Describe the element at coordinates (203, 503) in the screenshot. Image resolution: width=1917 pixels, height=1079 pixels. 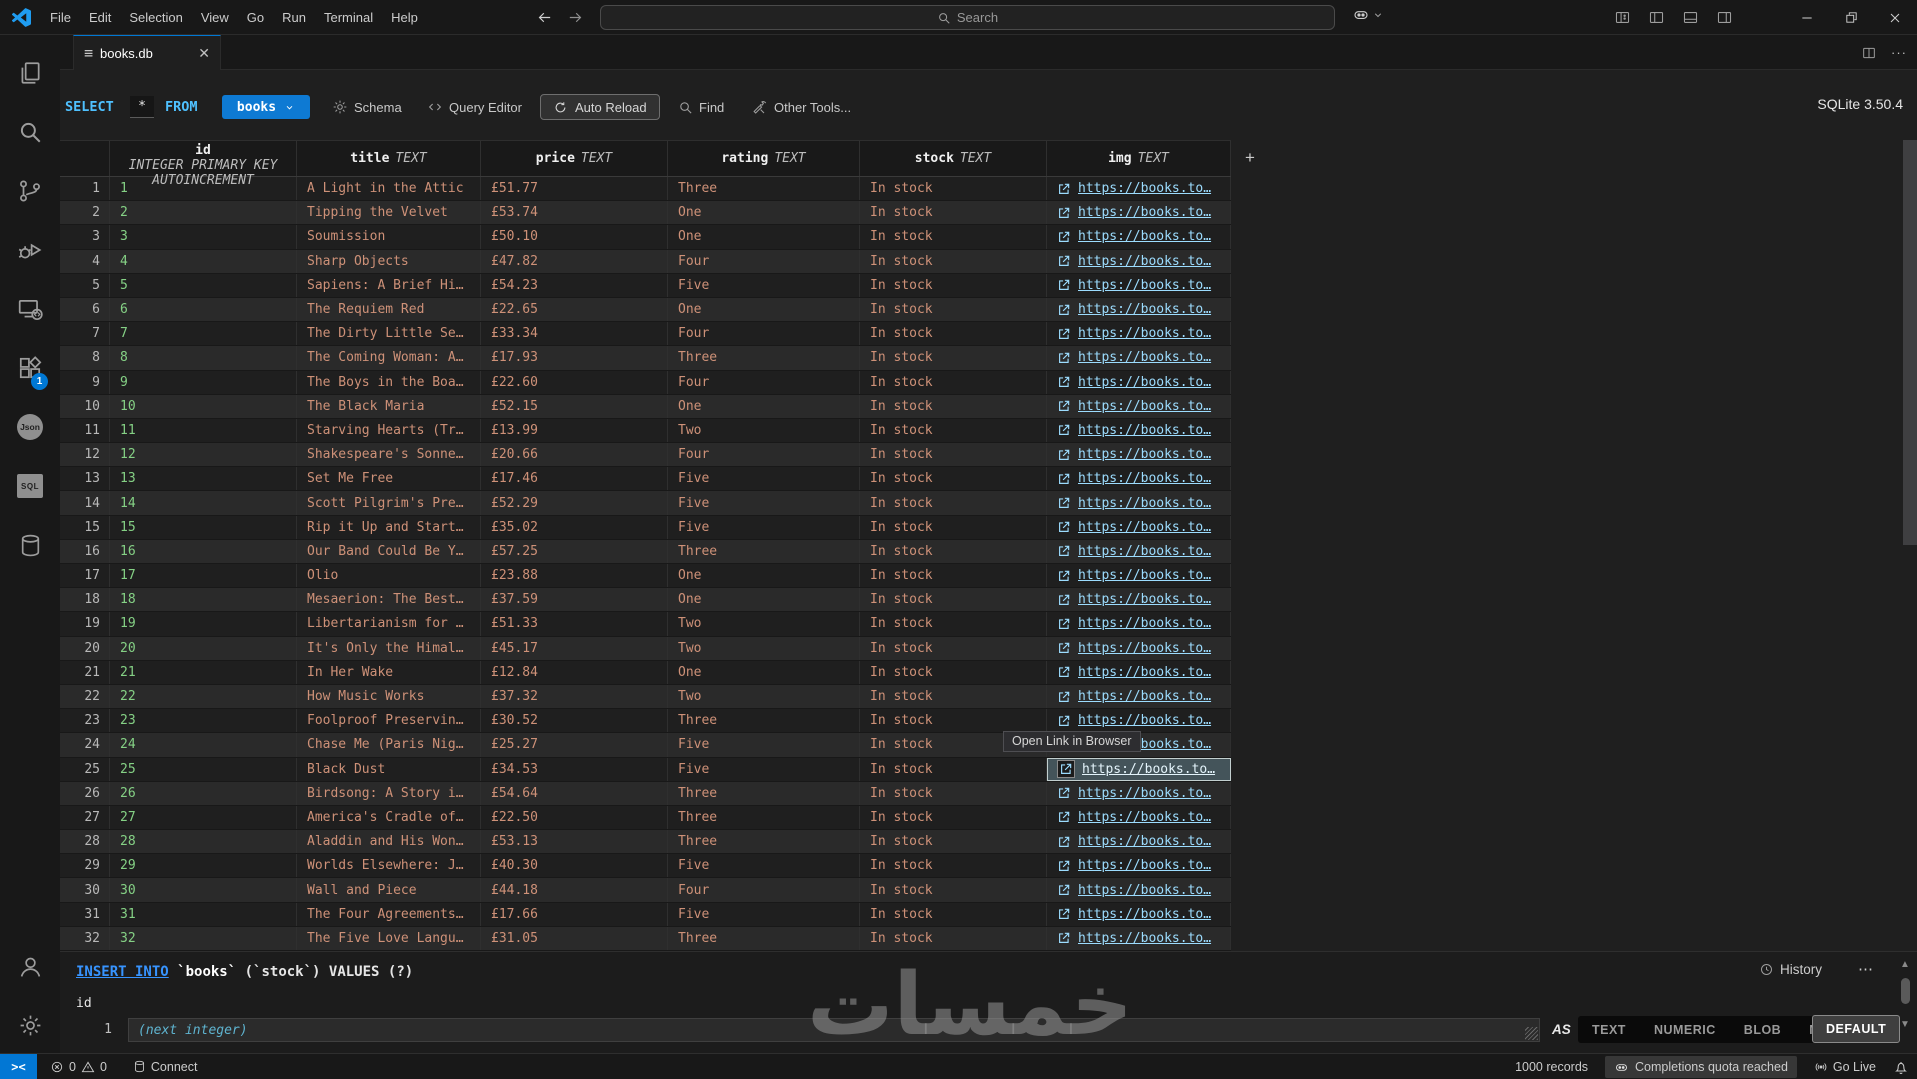
I see `cell-id: 14` at that location.